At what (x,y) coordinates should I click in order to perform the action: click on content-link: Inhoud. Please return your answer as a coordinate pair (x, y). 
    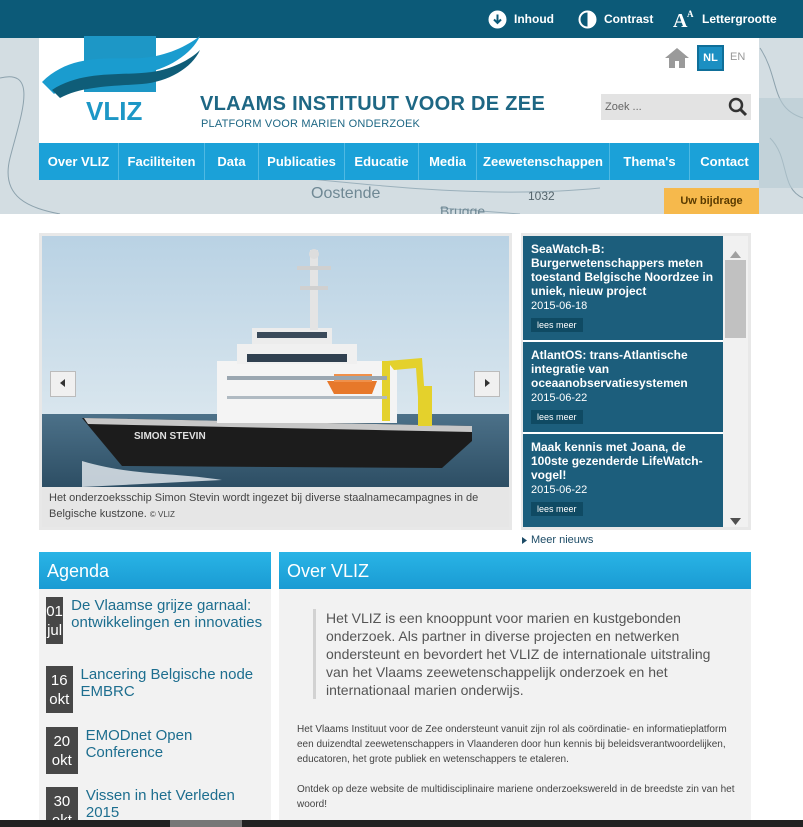
    Looking at the image, I should click on (521, 19).